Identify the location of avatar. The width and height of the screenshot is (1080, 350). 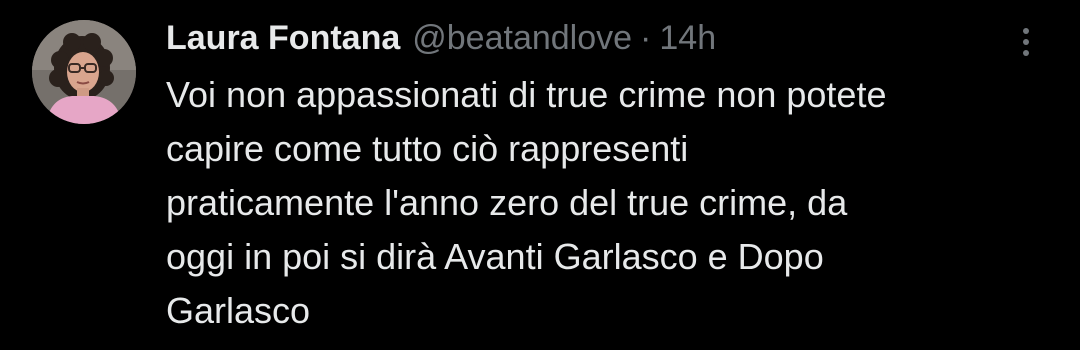
(84, 72).